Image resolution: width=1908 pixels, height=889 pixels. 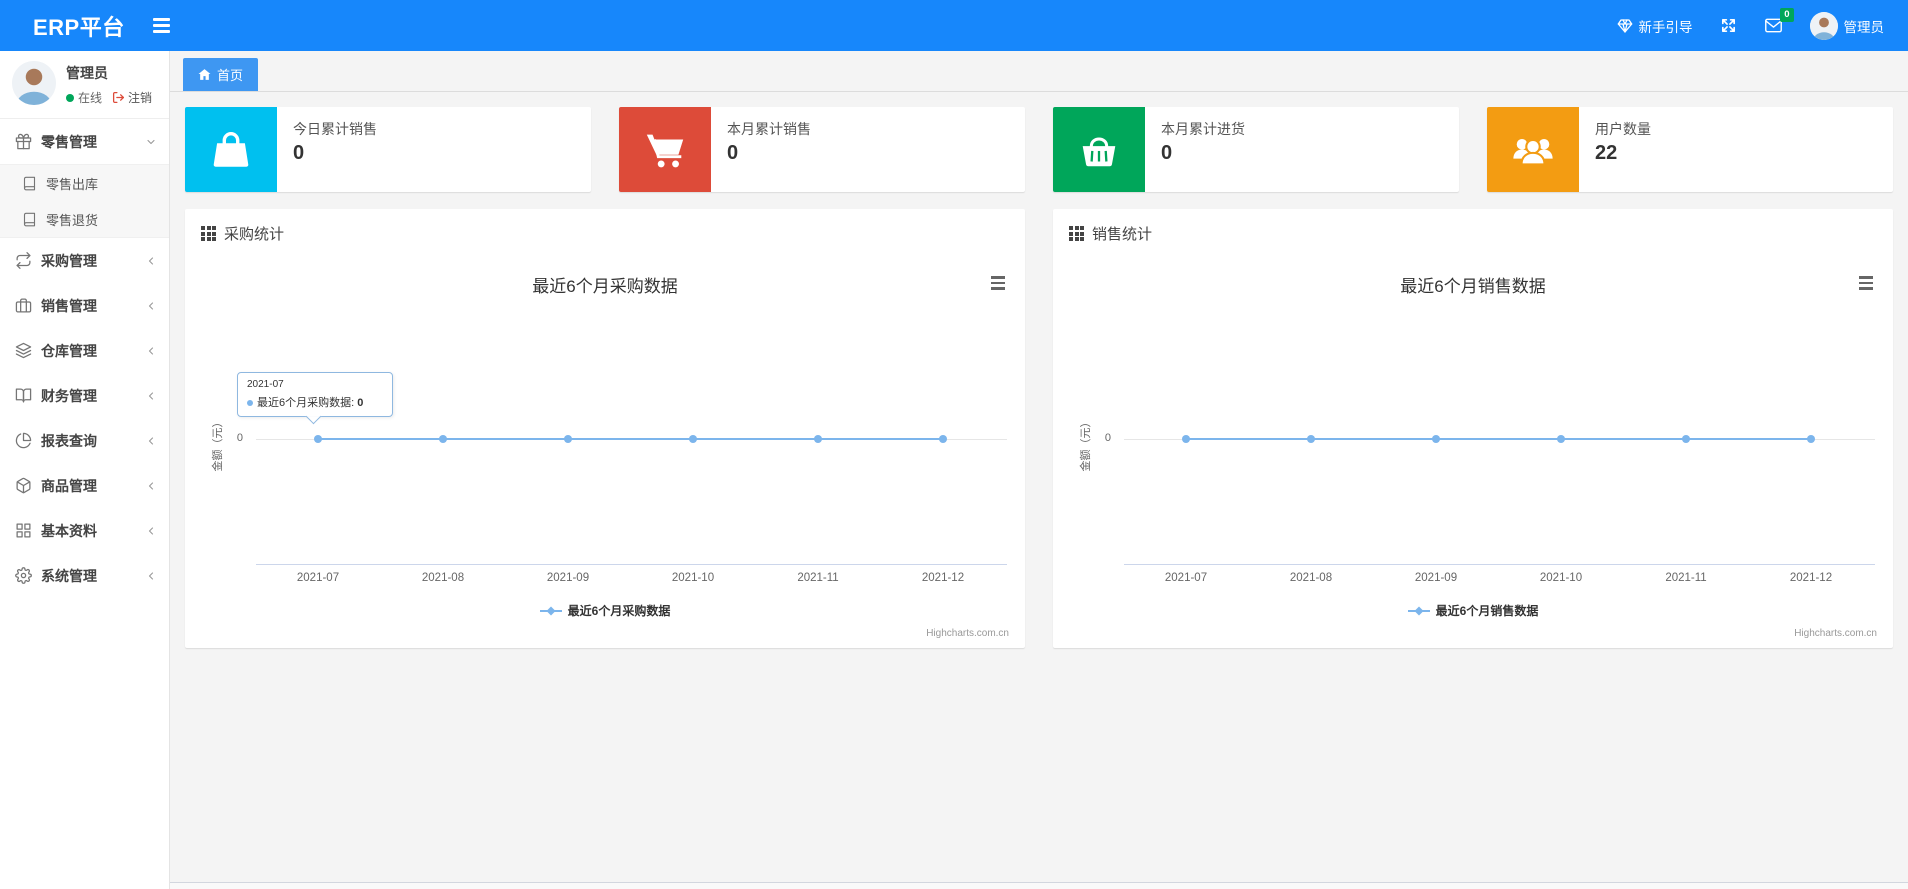 I want to click on package-icon, so click(x=23, y=485).